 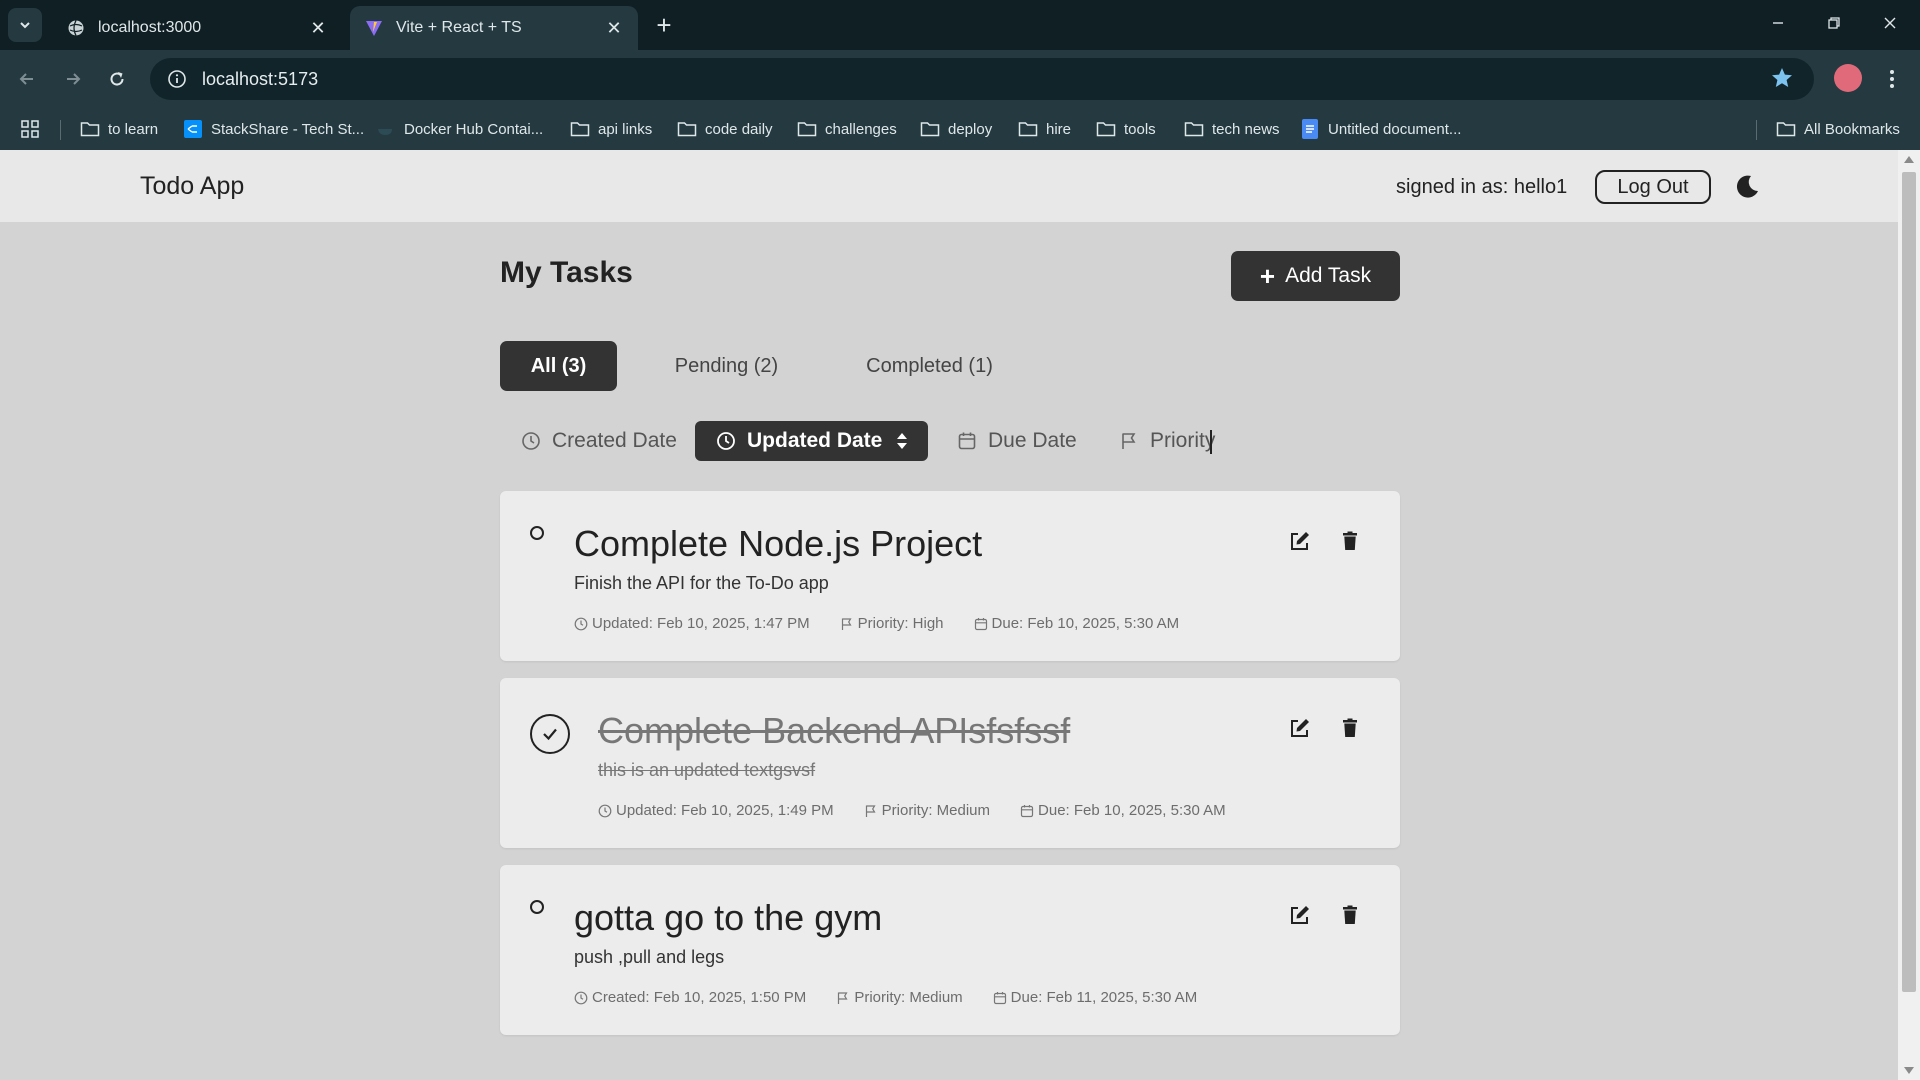 I want to click on address-bar: localhost:5173, so click(x=982, y=79).